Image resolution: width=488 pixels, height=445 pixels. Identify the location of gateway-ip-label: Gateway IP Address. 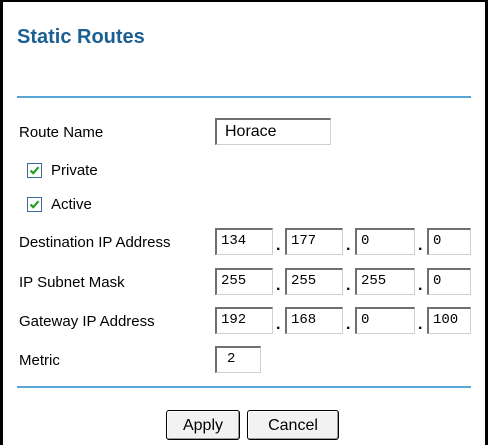
(87, 321).